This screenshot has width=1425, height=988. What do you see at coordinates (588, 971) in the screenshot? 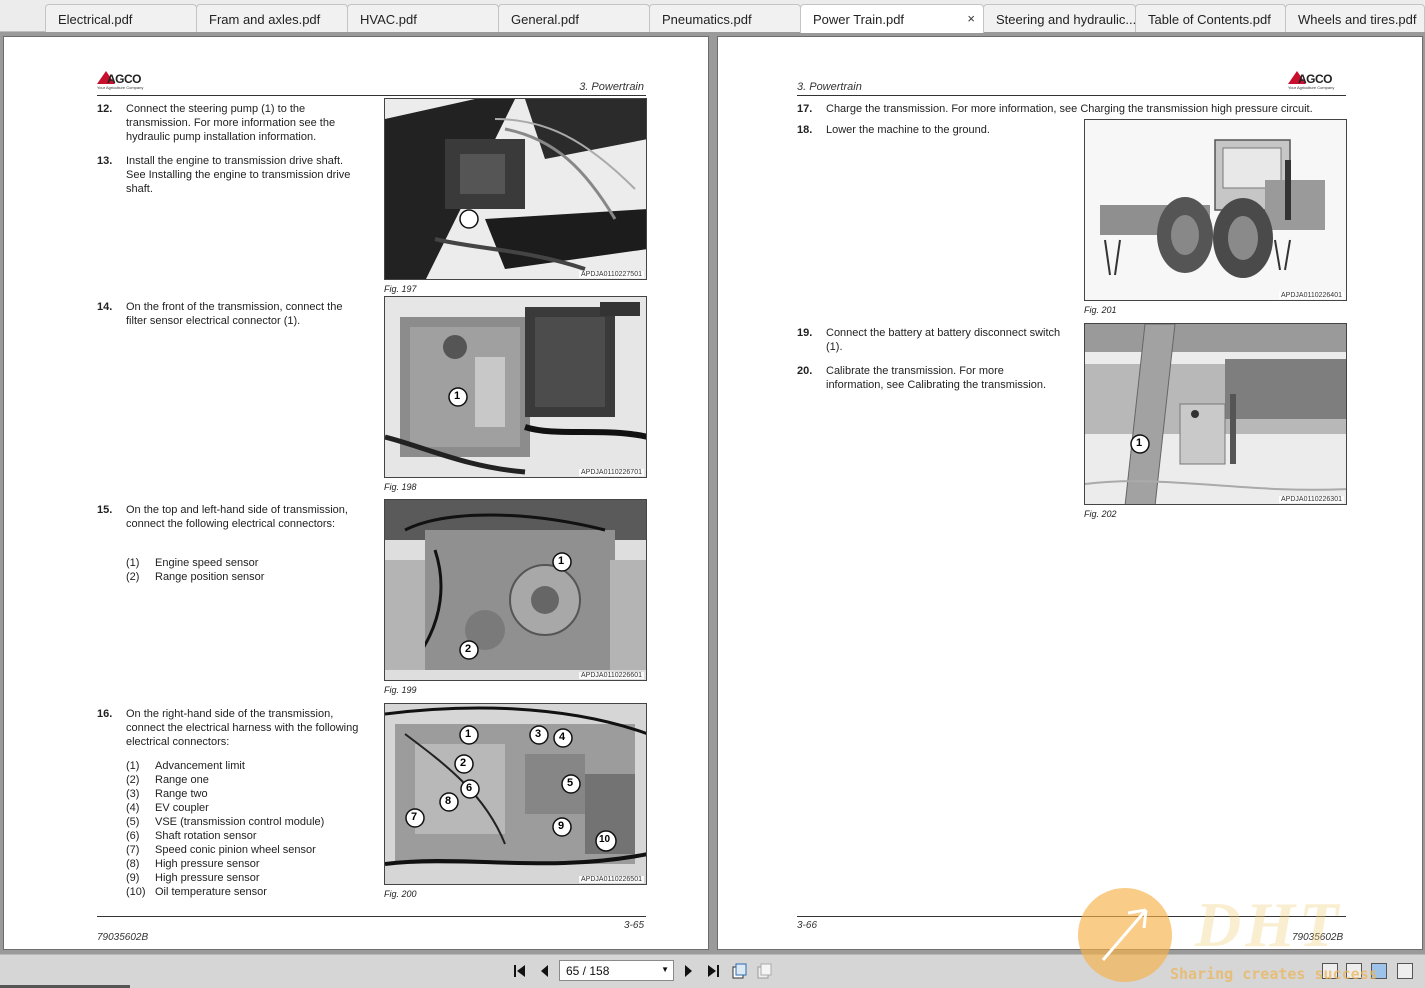
I see `page-indicator: 65 / 158` at bounding box center [588, 971].